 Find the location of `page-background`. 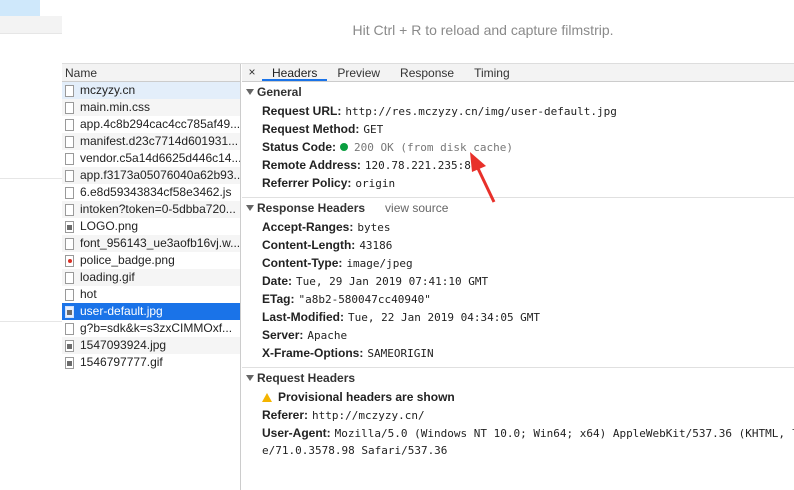

page-background is located at coordinates (31, 245).